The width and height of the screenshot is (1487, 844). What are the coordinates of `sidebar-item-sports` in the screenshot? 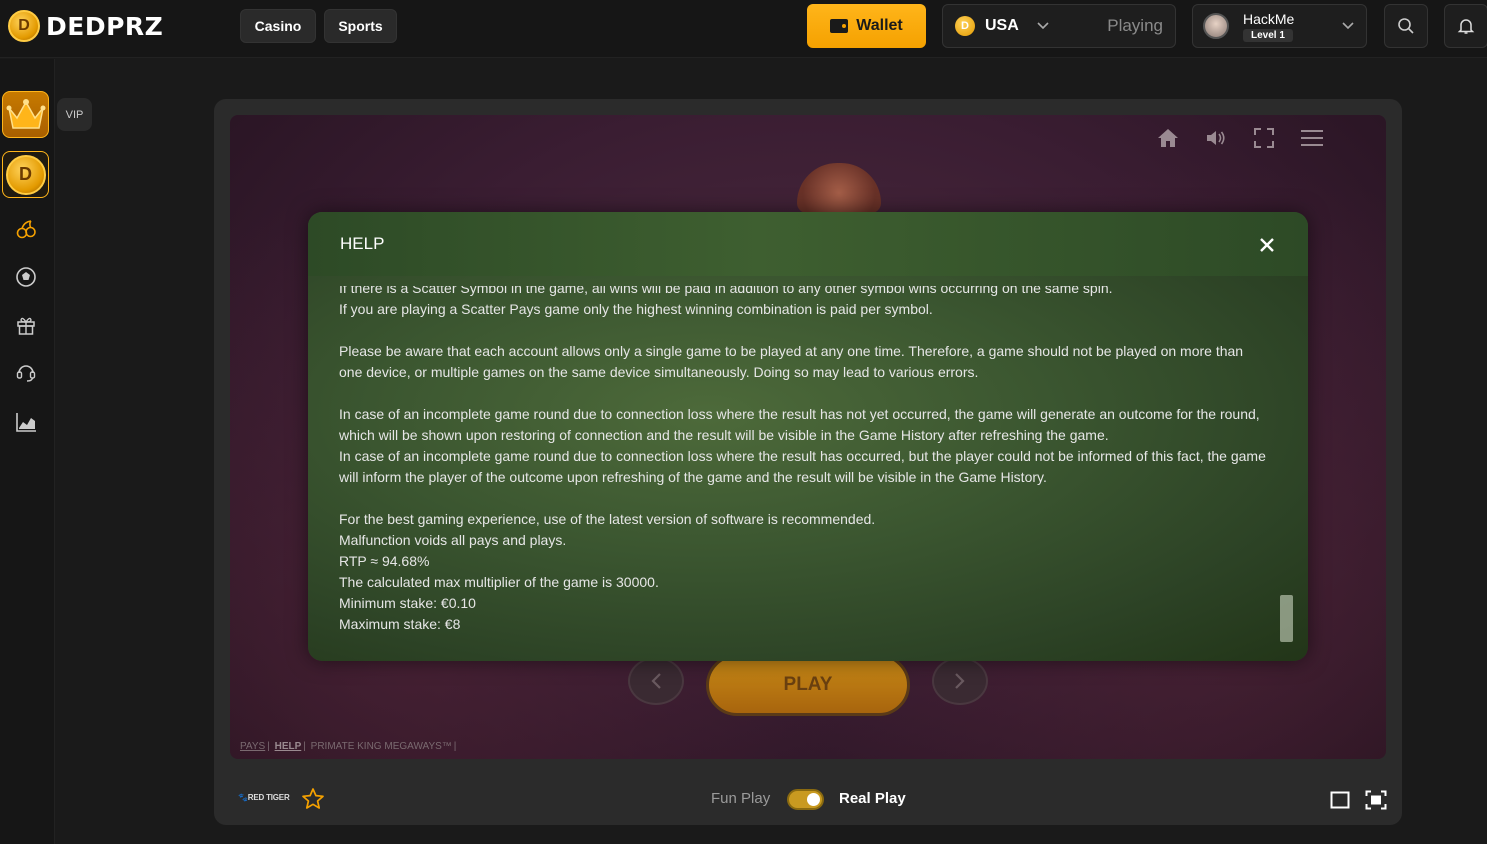 It's located at (26, 277).